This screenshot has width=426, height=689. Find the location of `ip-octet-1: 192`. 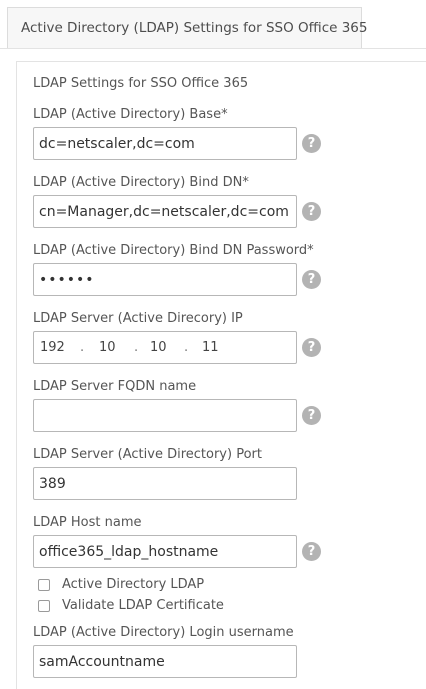

ip-octet-1: 192 is located at coordinates (52, 347).